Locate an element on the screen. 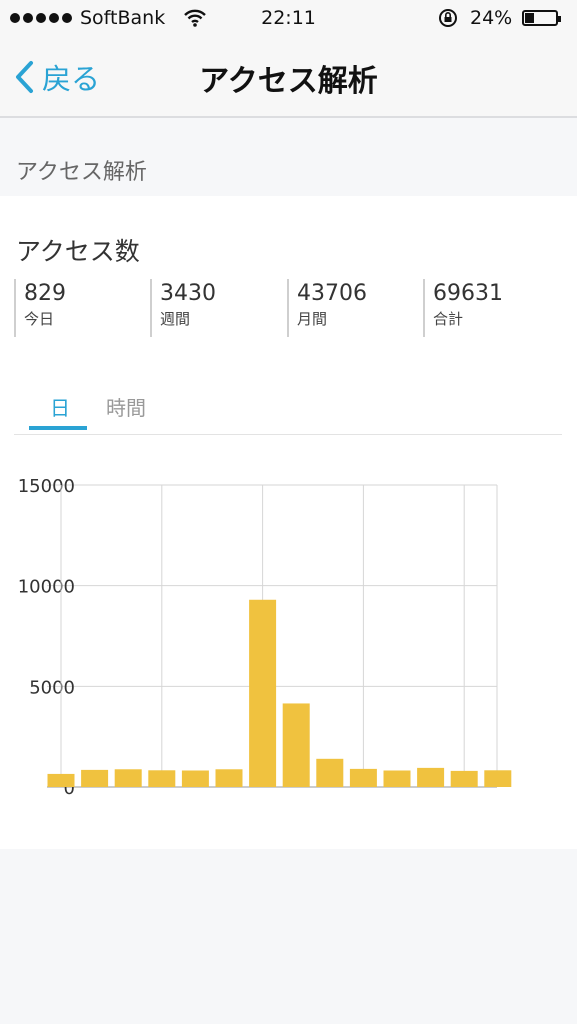 The height and width of the screenshot is (1024, 577). range-tabs: 日 時間 is located at coordinates (288, 404).